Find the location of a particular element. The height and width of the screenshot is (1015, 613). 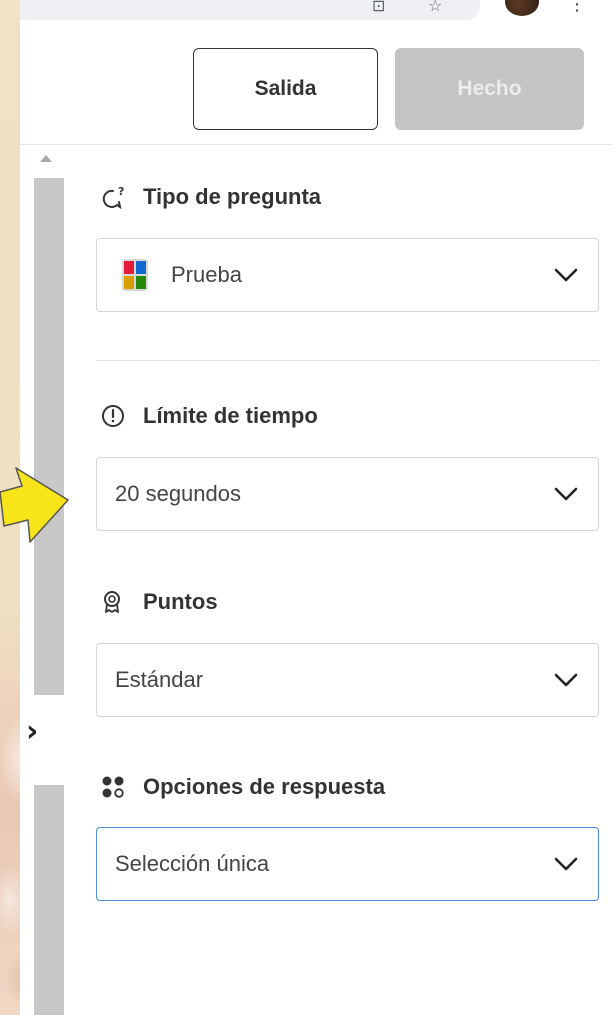

question-type-select: Prueba is located at coordinates (347, 275).